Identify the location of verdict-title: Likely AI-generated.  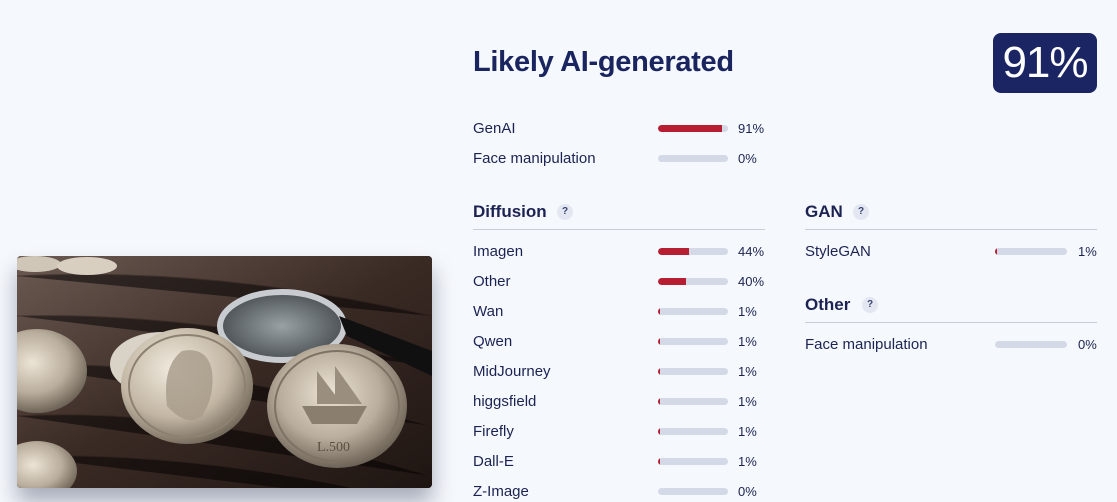
(603, 62).